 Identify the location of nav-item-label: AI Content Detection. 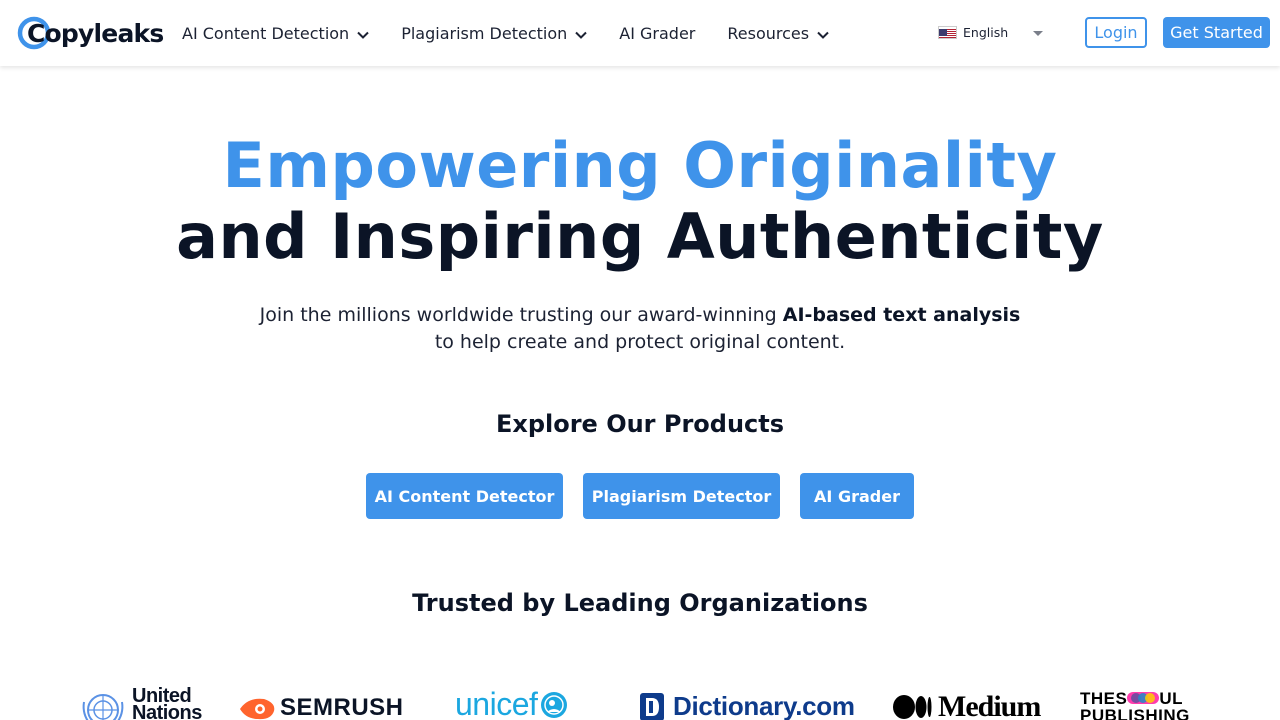
(266, 33).